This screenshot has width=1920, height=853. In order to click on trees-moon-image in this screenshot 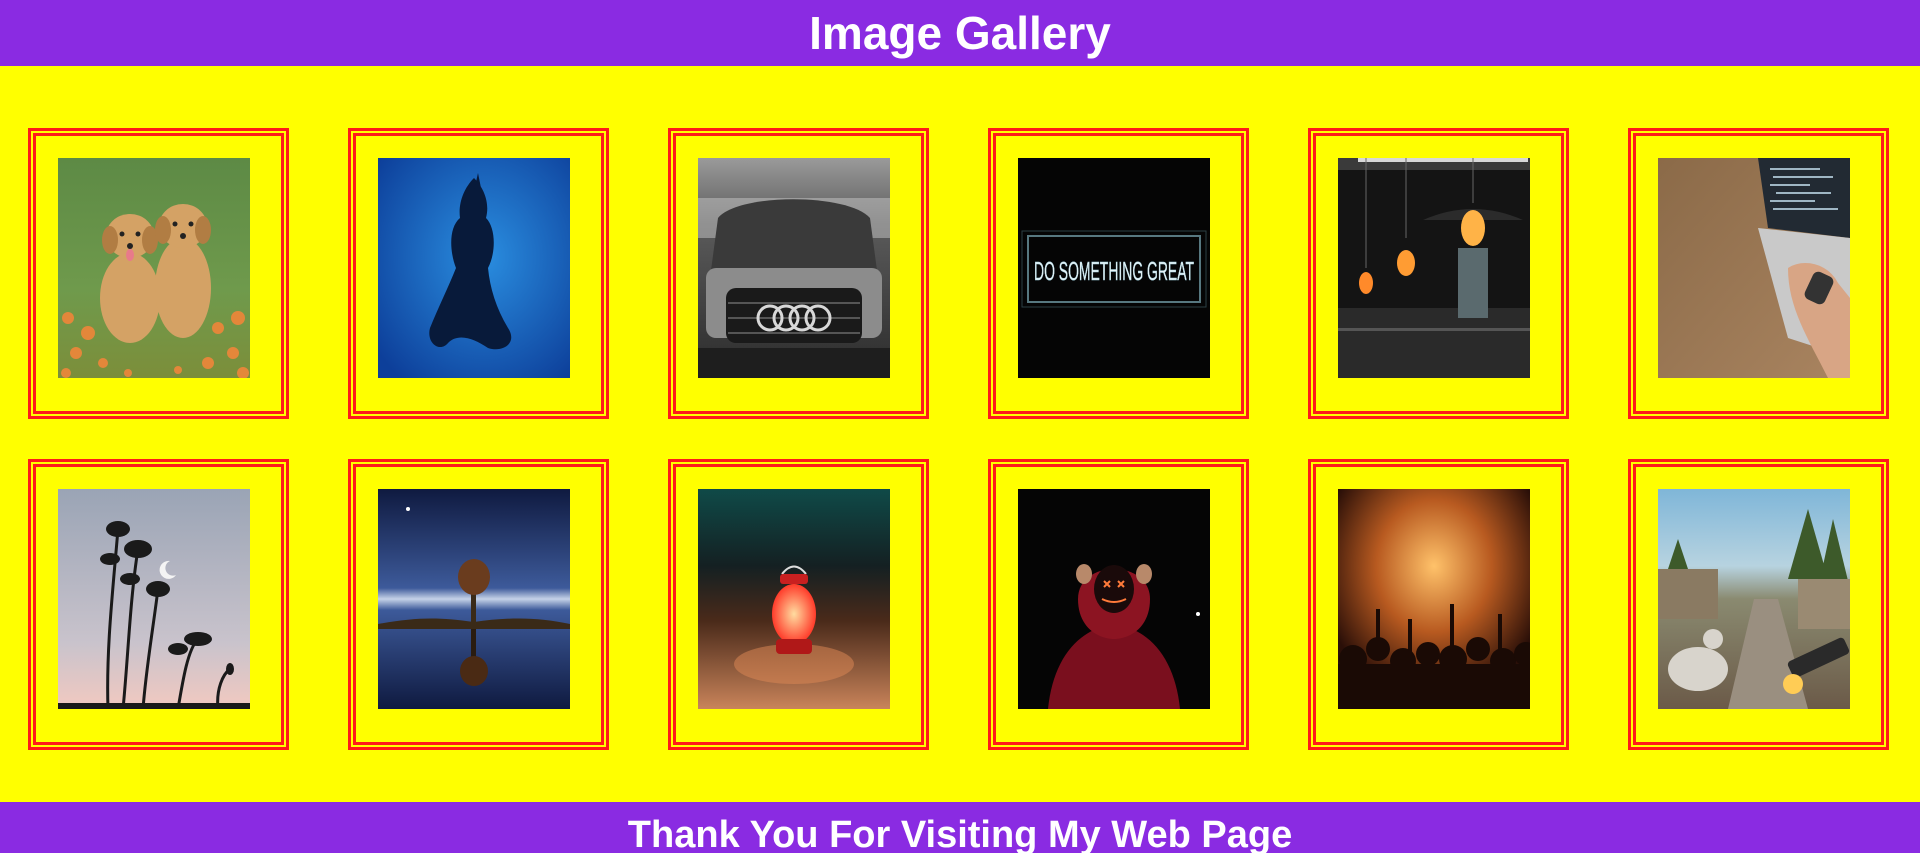, I will do `click(154, 599)`.